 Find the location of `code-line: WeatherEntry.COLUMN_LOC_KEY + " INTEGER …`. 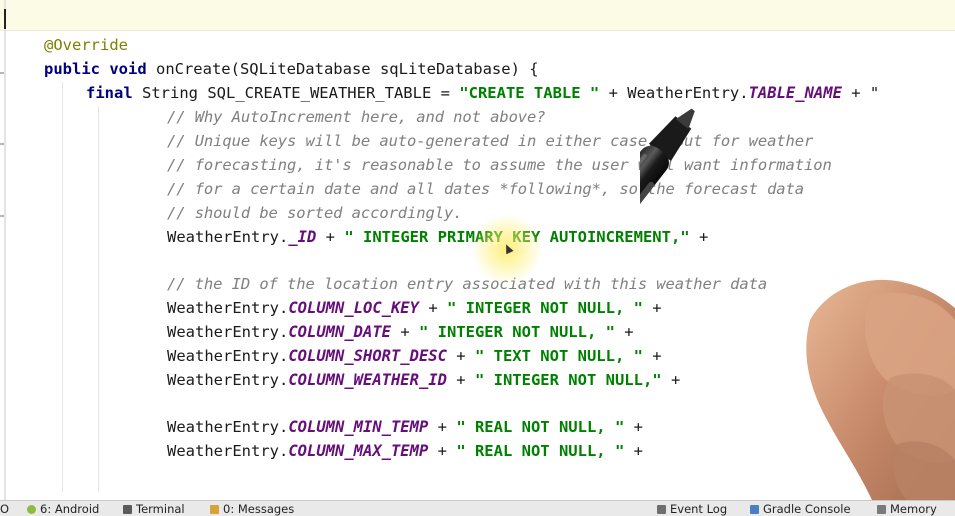

code-line: WeatherEntry.COLUMN_LOC_KEY + " INTEGER … is located at coordinates (414, 308).